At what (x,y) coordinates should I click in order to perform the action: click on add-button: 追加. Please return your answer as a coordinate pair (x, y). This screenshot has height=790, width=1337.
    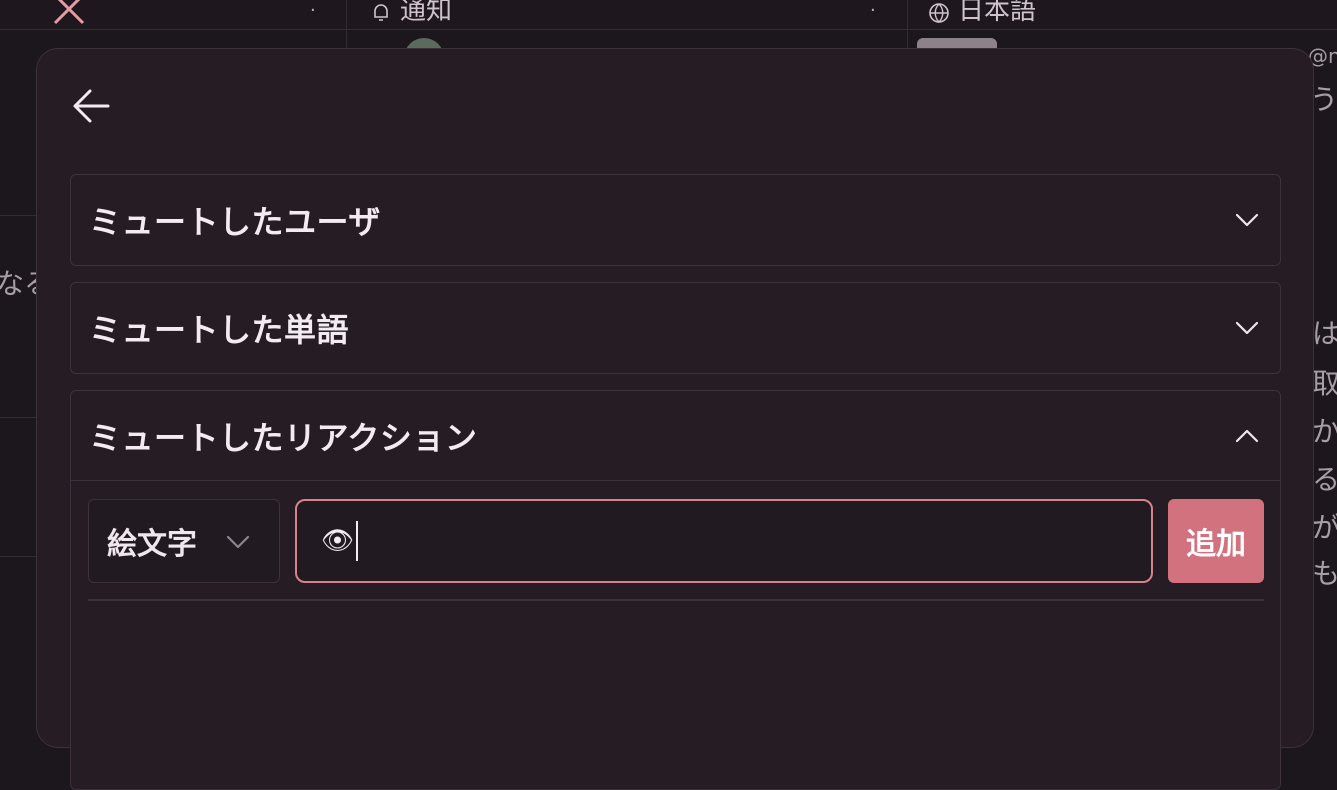
    Looking at the image, I should click on (1216, 541).